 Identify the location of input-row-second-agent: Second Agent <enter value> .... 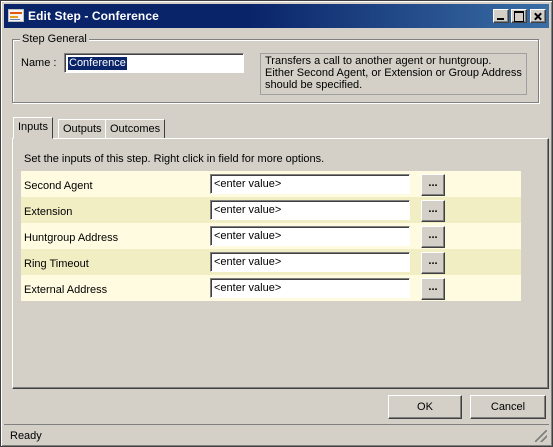
(271, 184).